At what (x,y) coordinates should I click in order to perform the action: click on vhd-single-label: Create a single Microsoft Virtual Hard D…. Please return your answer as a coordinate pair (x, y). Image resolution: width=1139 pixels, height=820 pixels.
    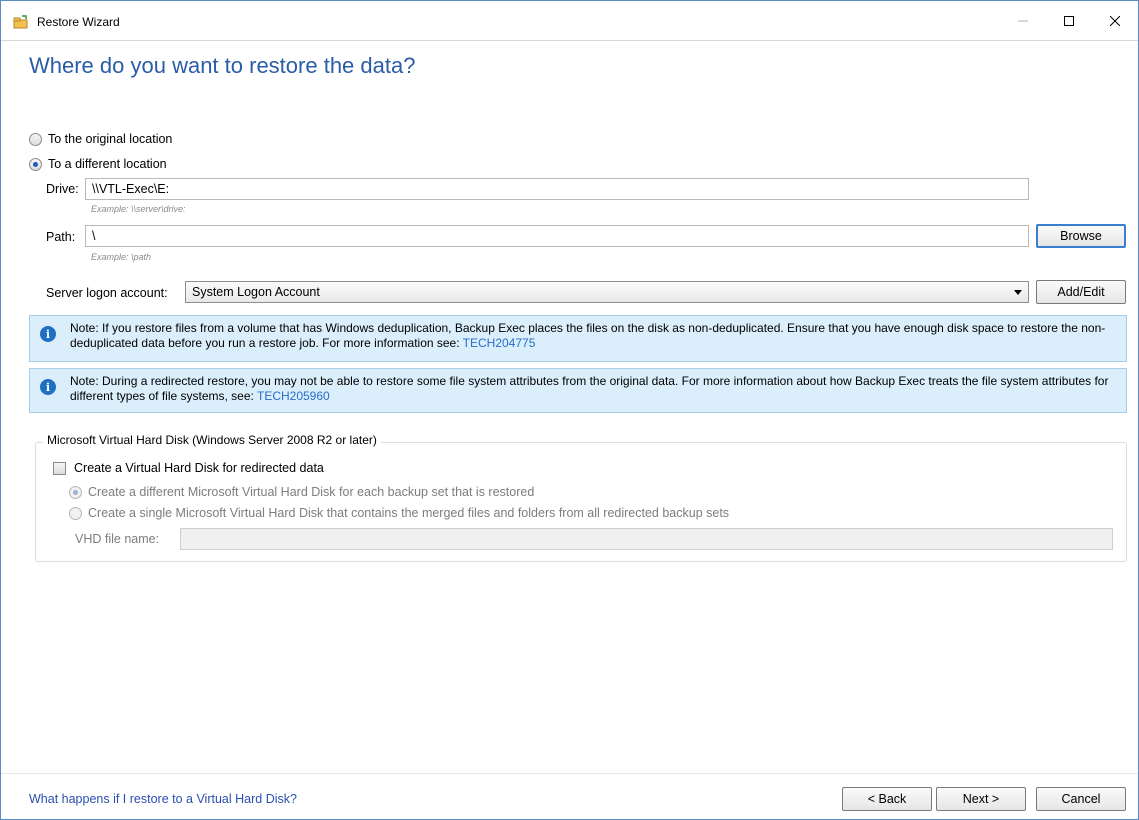
    Looking at the image, I should click on (409, 513).